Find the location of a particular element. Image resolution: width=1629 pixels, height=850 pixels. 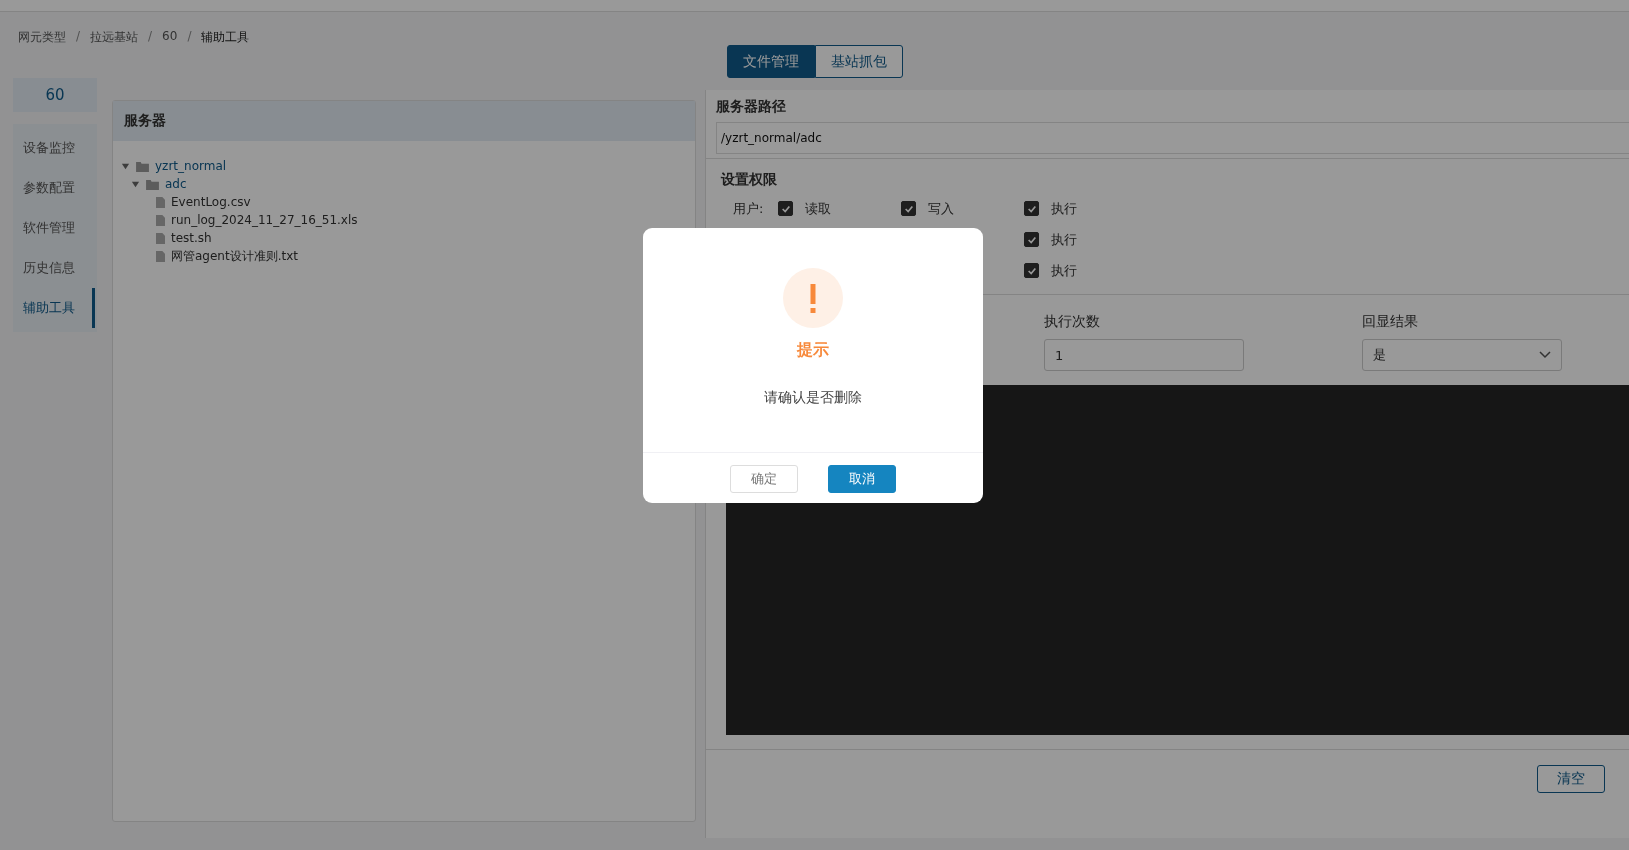

sidebar-item: 设备监控 is located at coordinates (54, 148).